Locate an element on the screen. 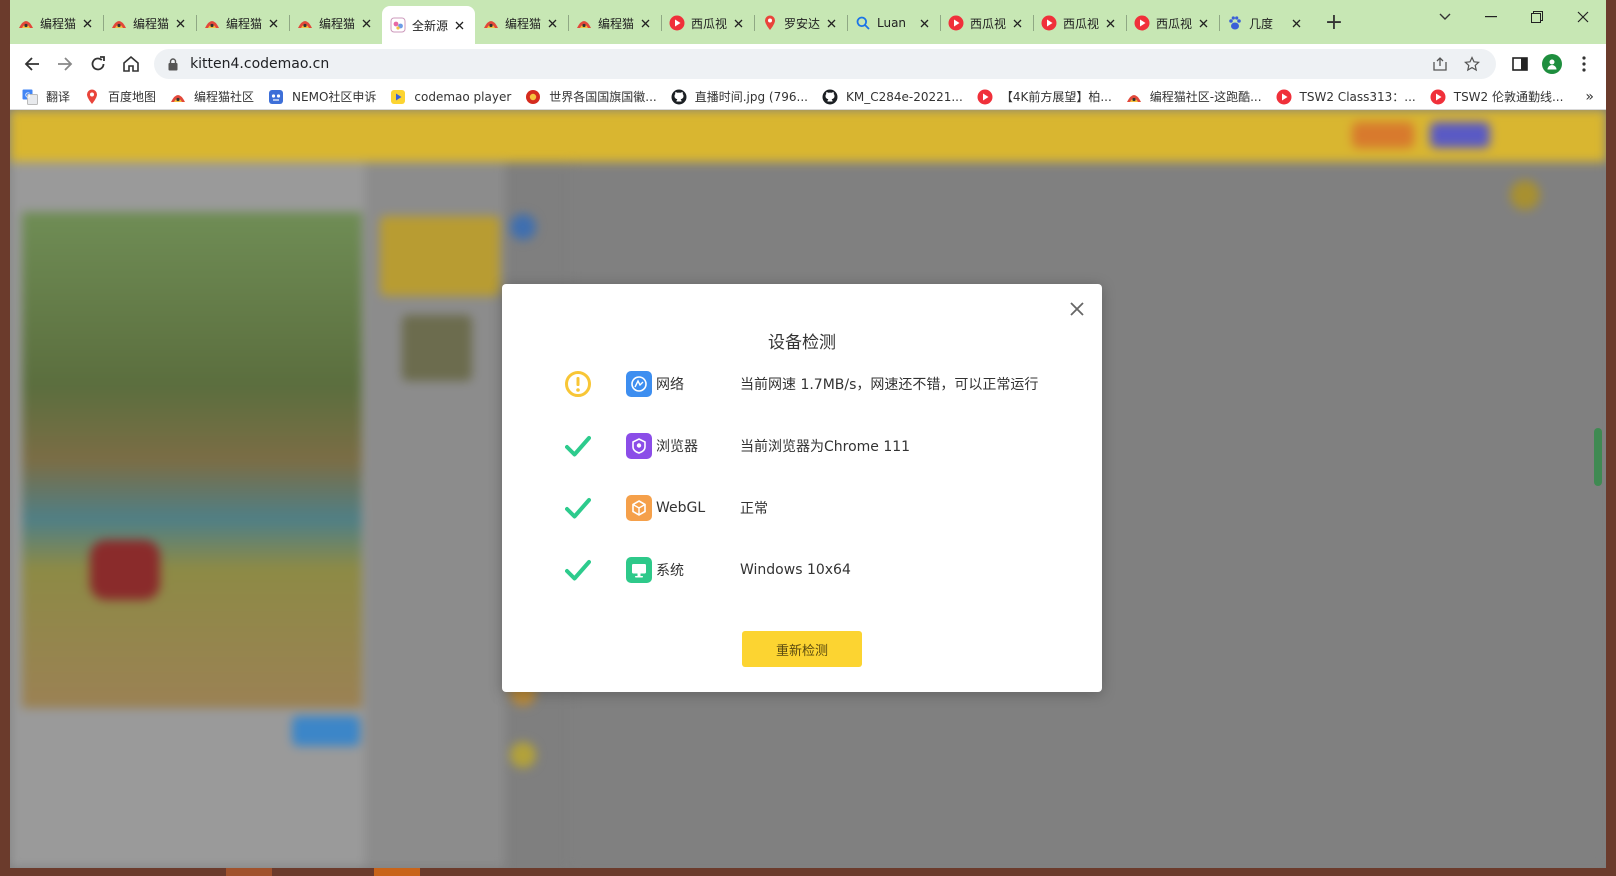  tab-title: 西瓜视 is located at coordinates (1174, 23).